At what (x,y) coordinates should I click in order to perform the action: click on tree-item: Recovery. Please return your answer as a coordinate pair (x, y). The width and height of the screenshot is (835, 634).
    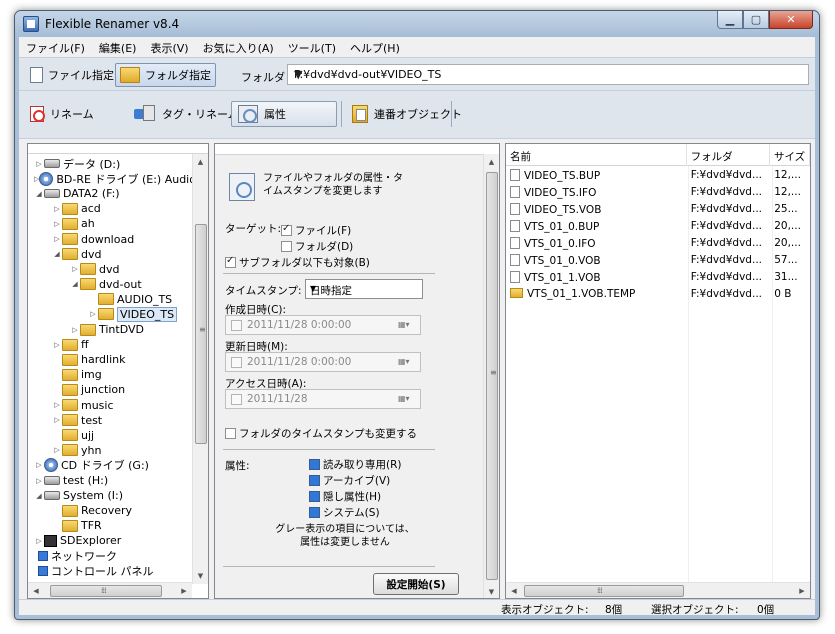
    Looking at the image, I should click on (111, 510).